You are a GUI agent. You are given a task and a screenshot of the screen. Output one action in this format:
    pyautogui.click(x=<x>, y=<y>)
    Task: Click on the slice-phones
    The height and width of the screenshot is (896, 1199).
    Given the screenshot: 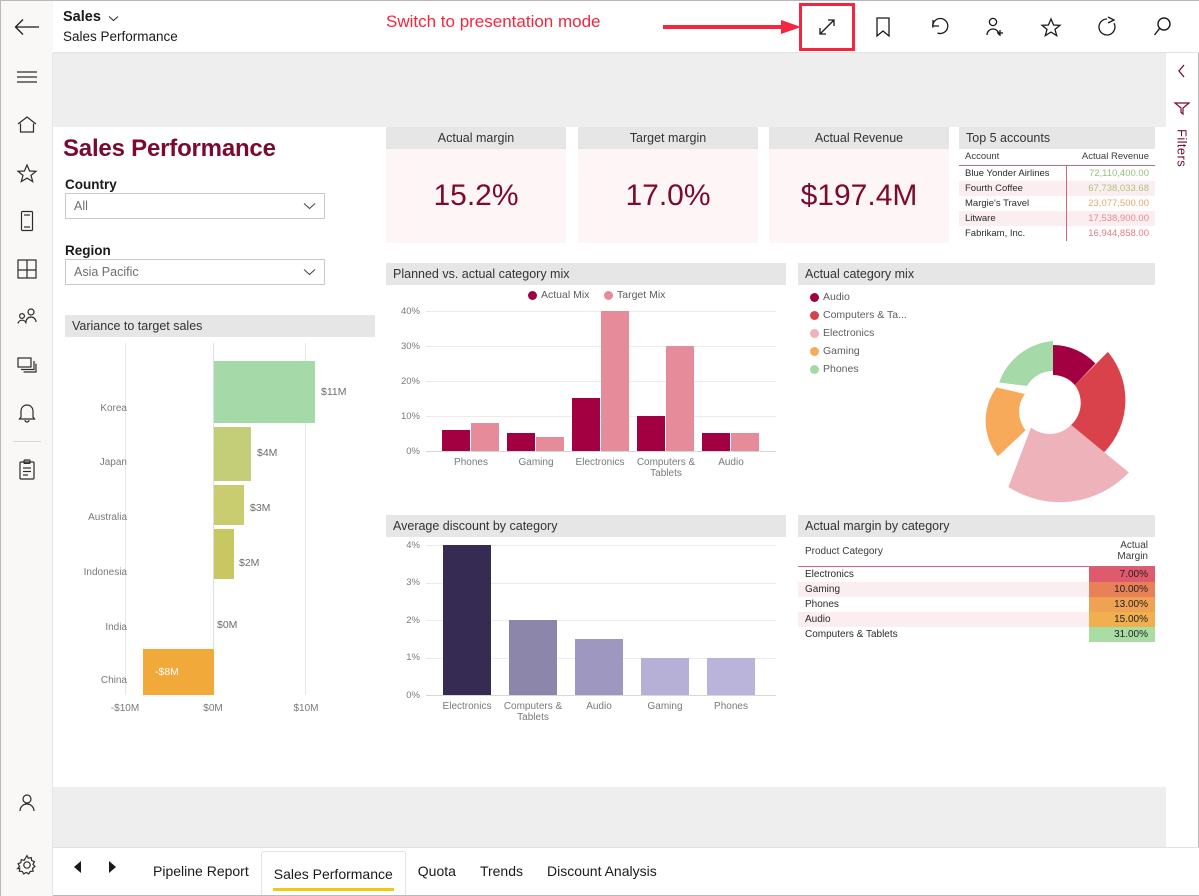 What is the action you would take?
    pyautogui.click(x=1026, y=363)
    